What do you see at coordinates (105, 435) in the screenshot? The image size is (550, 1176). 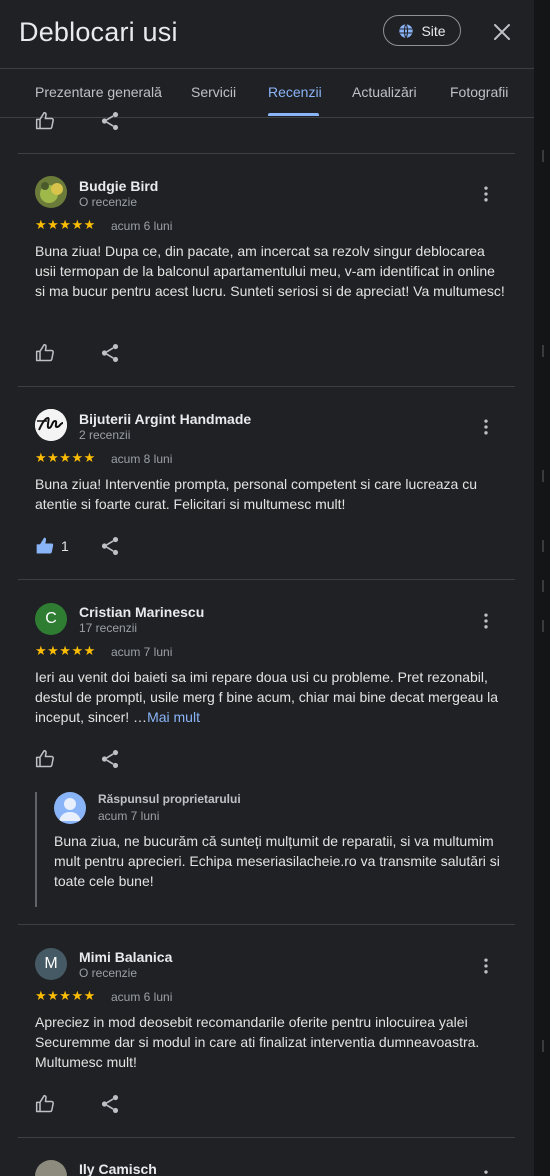 I see `review-count: 2 recenzii` at bounding box center [105, 435].